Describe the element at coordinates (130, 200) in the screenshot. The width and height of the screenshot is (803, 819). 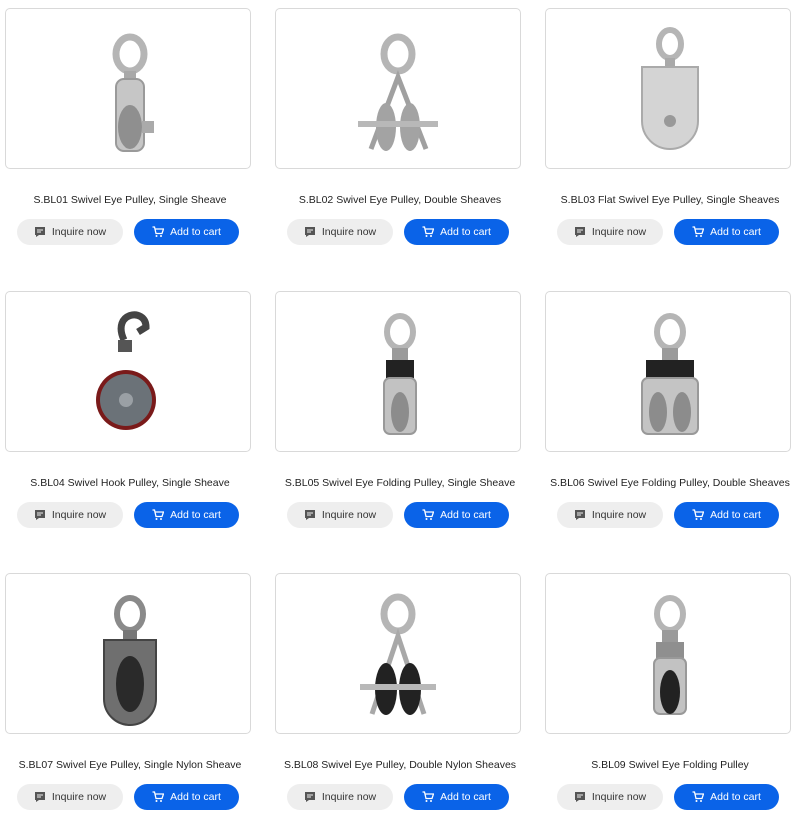
I see `product-title: S.BL01 Swivel Eye Pulley, Single Sheave` at that location.